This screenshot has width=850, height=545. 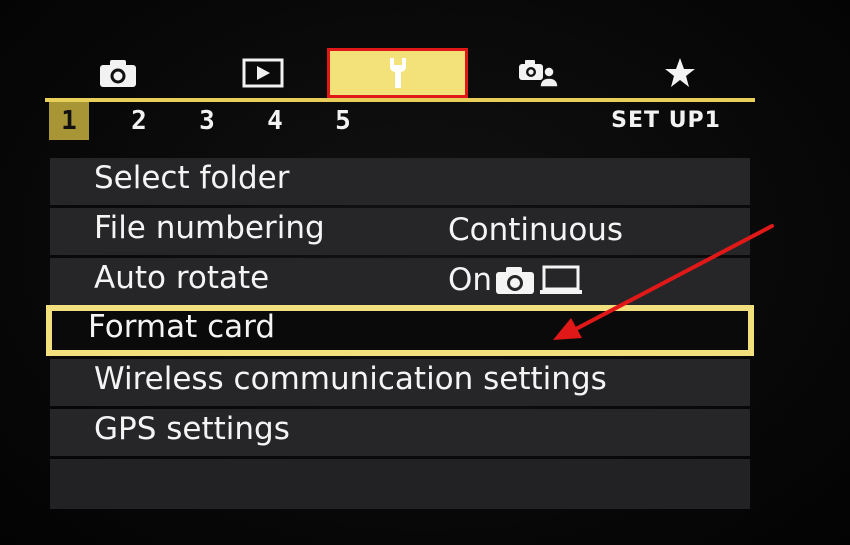 I want to click on computer-icon, so click(x=561, y=279).